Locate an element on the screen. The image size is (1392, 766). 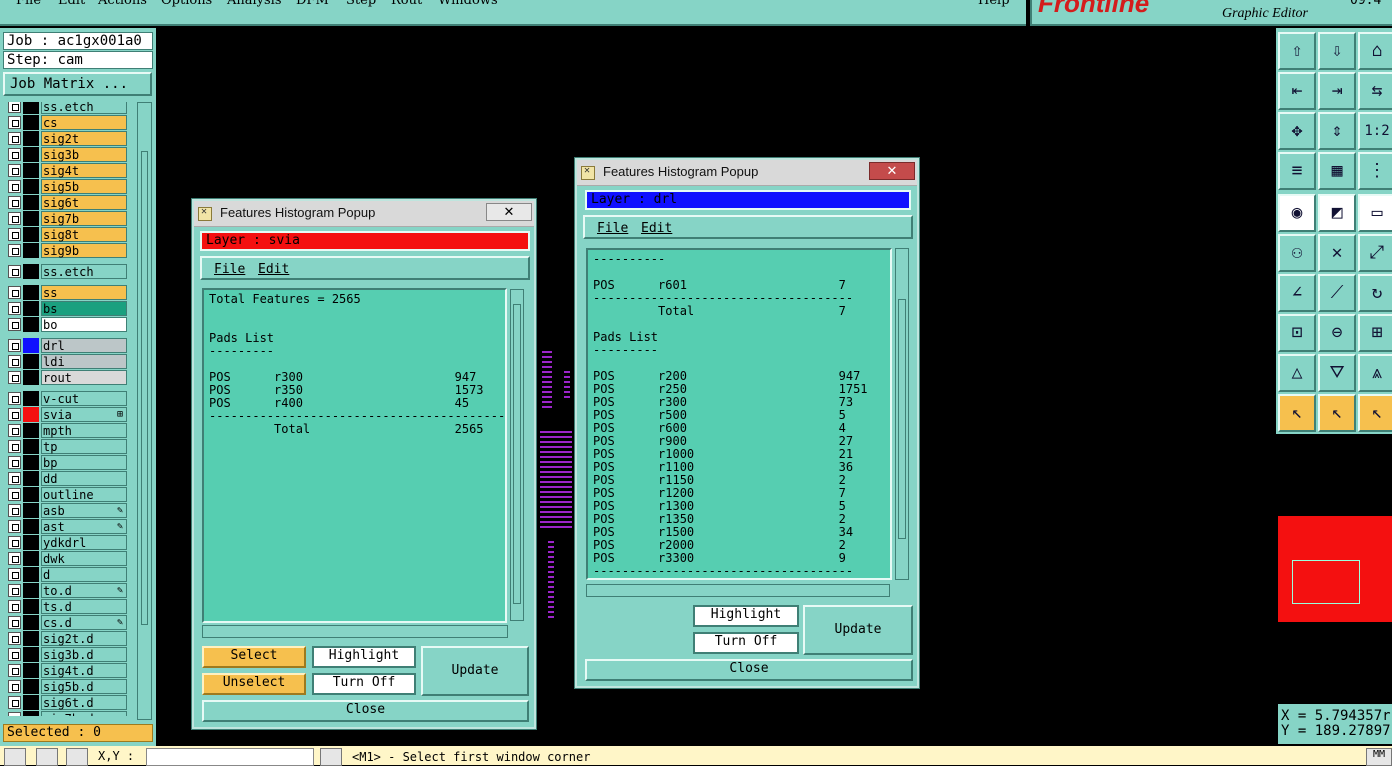
layer-row: sig8t is located at coordinates (66, 234).